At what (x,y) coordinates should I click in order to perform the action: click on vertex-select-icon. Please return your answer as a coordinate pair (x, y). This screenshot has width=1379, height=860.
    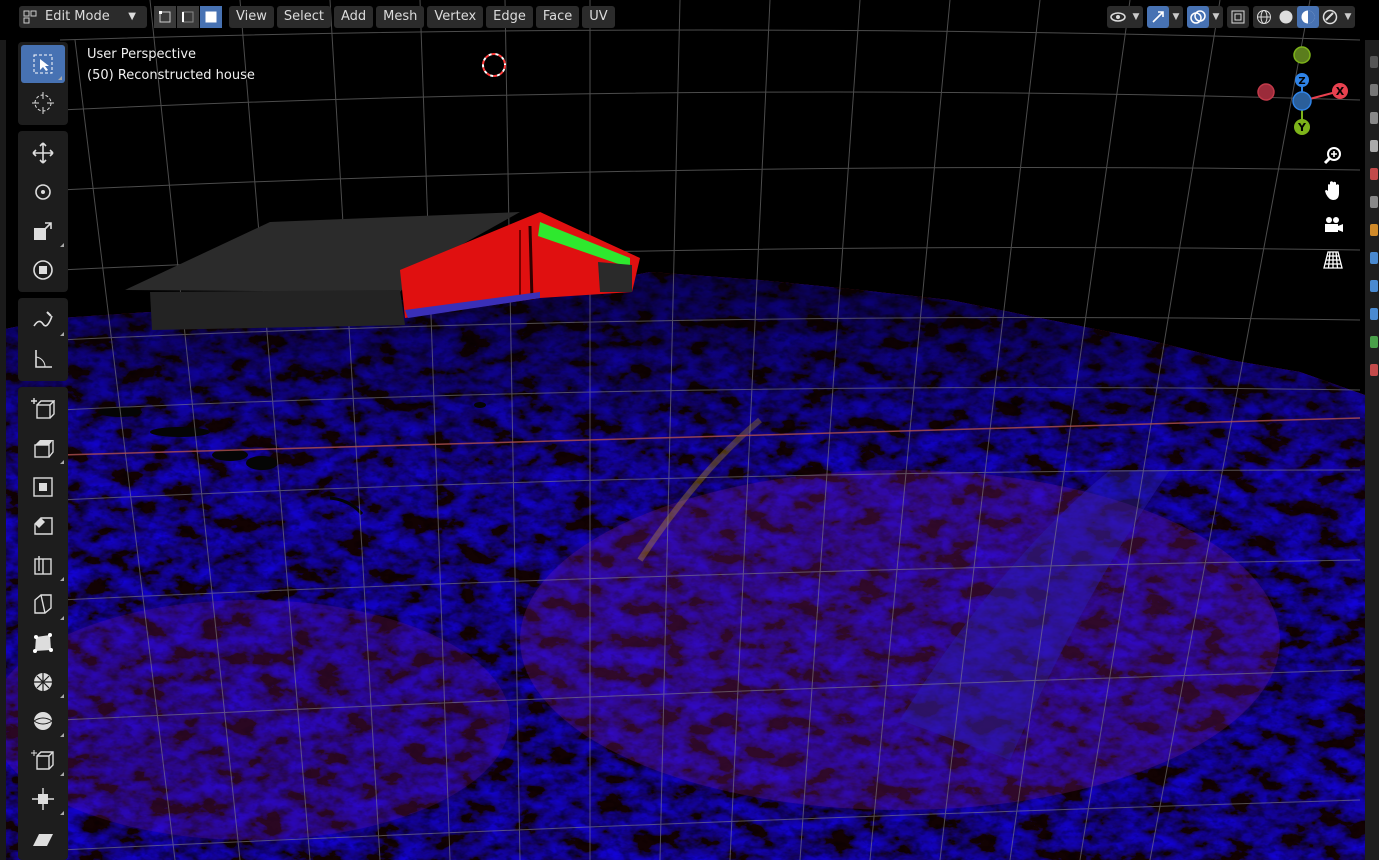
    Looking at the image, I should click on (165, 17).